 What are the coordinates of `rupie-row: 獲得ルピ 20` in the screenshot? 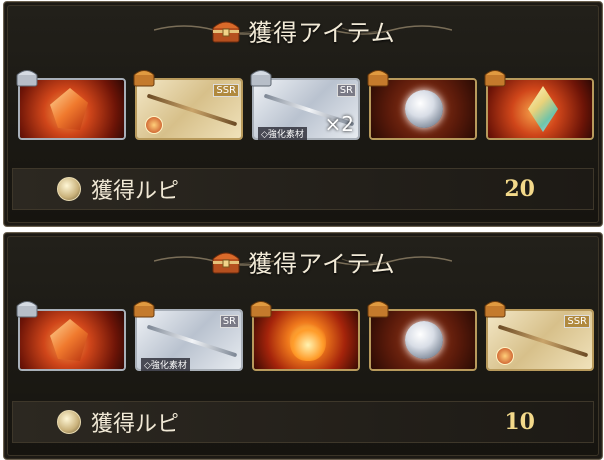 It's located at (303, 189).